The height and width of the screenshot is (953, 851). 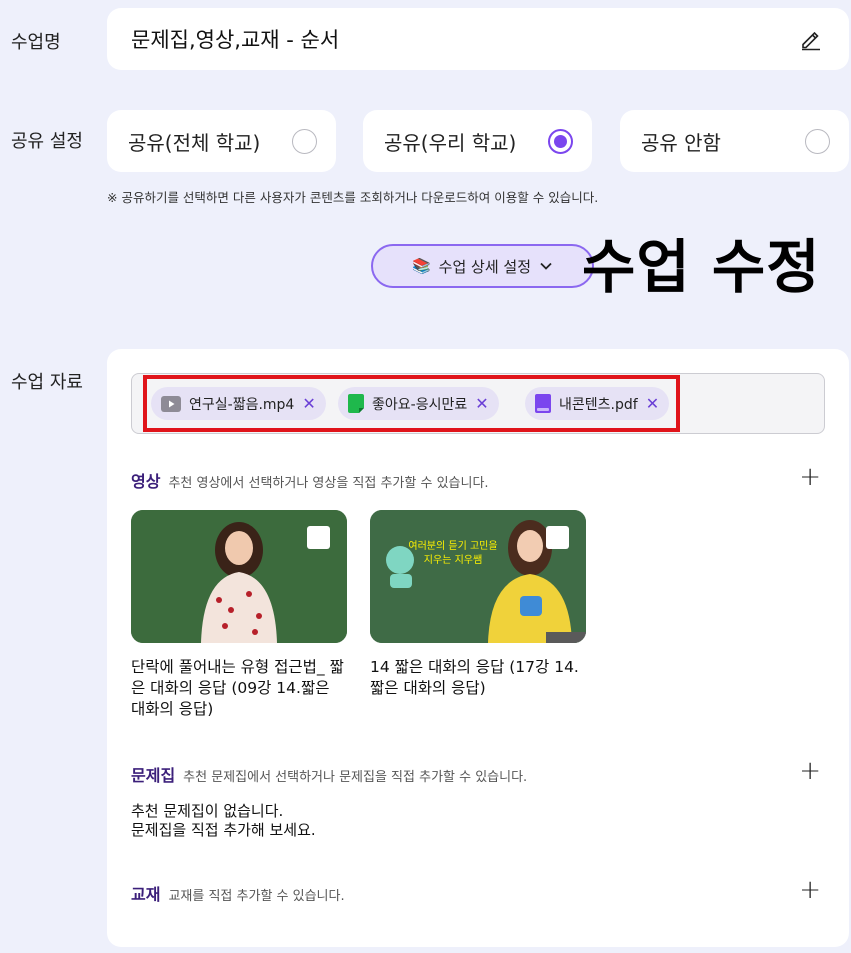 I want to click on video-thumbnail: 여러분의 듣기 고민을 지우는 지우쌤, so click(x=478, y=576).